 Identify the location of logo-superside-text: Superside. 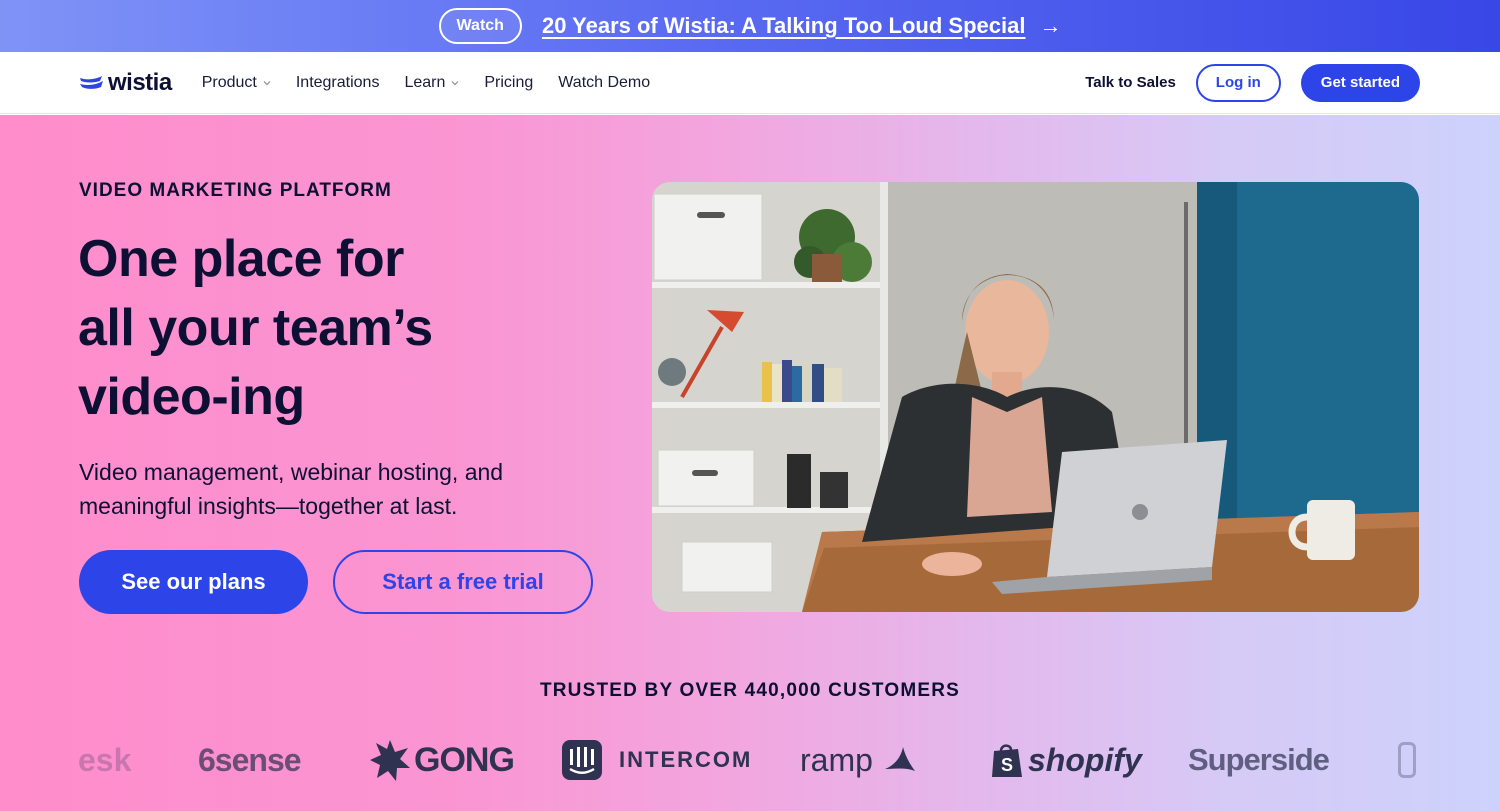
(1259, 759).